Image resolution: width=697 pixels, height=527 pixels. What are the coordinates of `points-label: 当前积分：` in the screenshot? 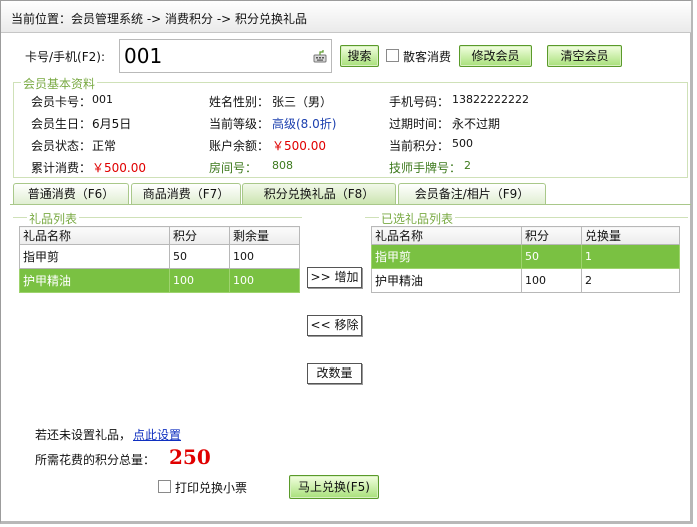 It's located at (419, 146).